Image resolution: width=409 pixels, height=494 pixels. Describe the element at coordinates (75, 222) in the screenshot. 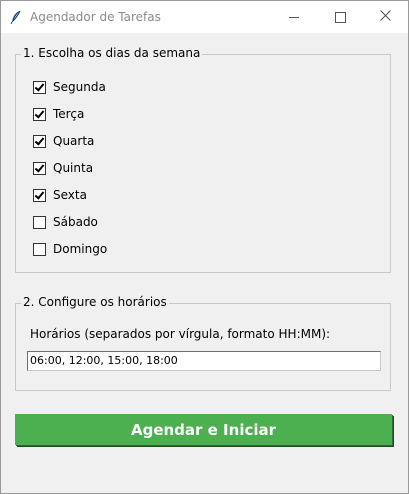

I see `day-label: Sábado` at that location.